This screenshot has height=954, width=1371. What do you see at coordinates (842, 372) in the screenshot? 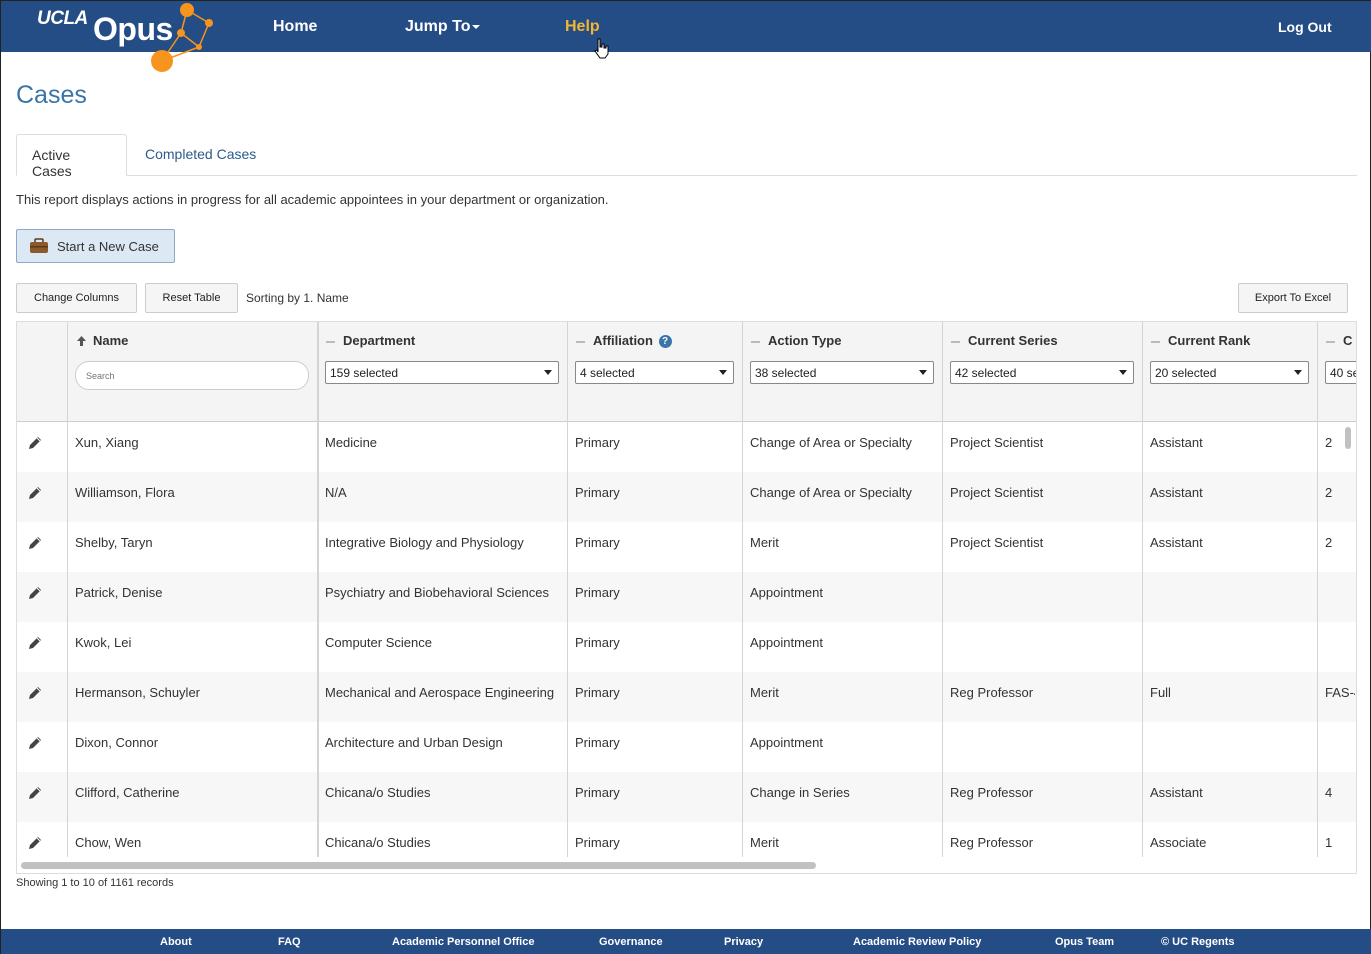
I see `action-type-filter-select: 38 selected` at bounding box center [842, 372].